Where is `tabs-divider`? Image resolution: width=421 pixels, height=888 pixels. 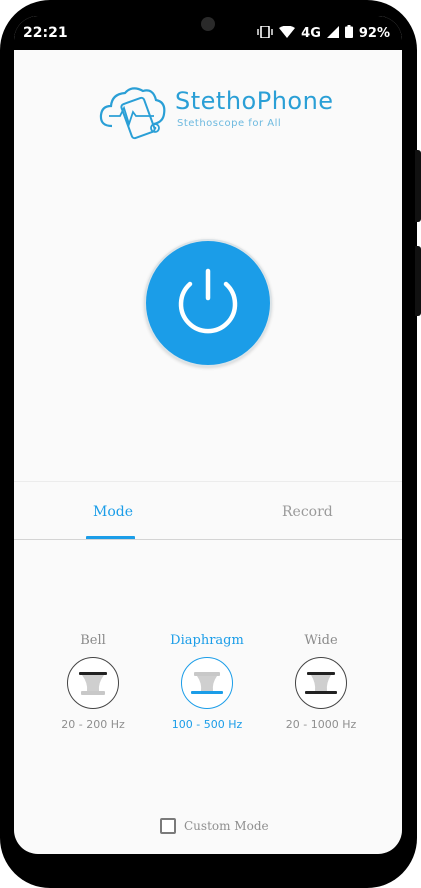 tabs-divider is located at coordinates (208, 539).